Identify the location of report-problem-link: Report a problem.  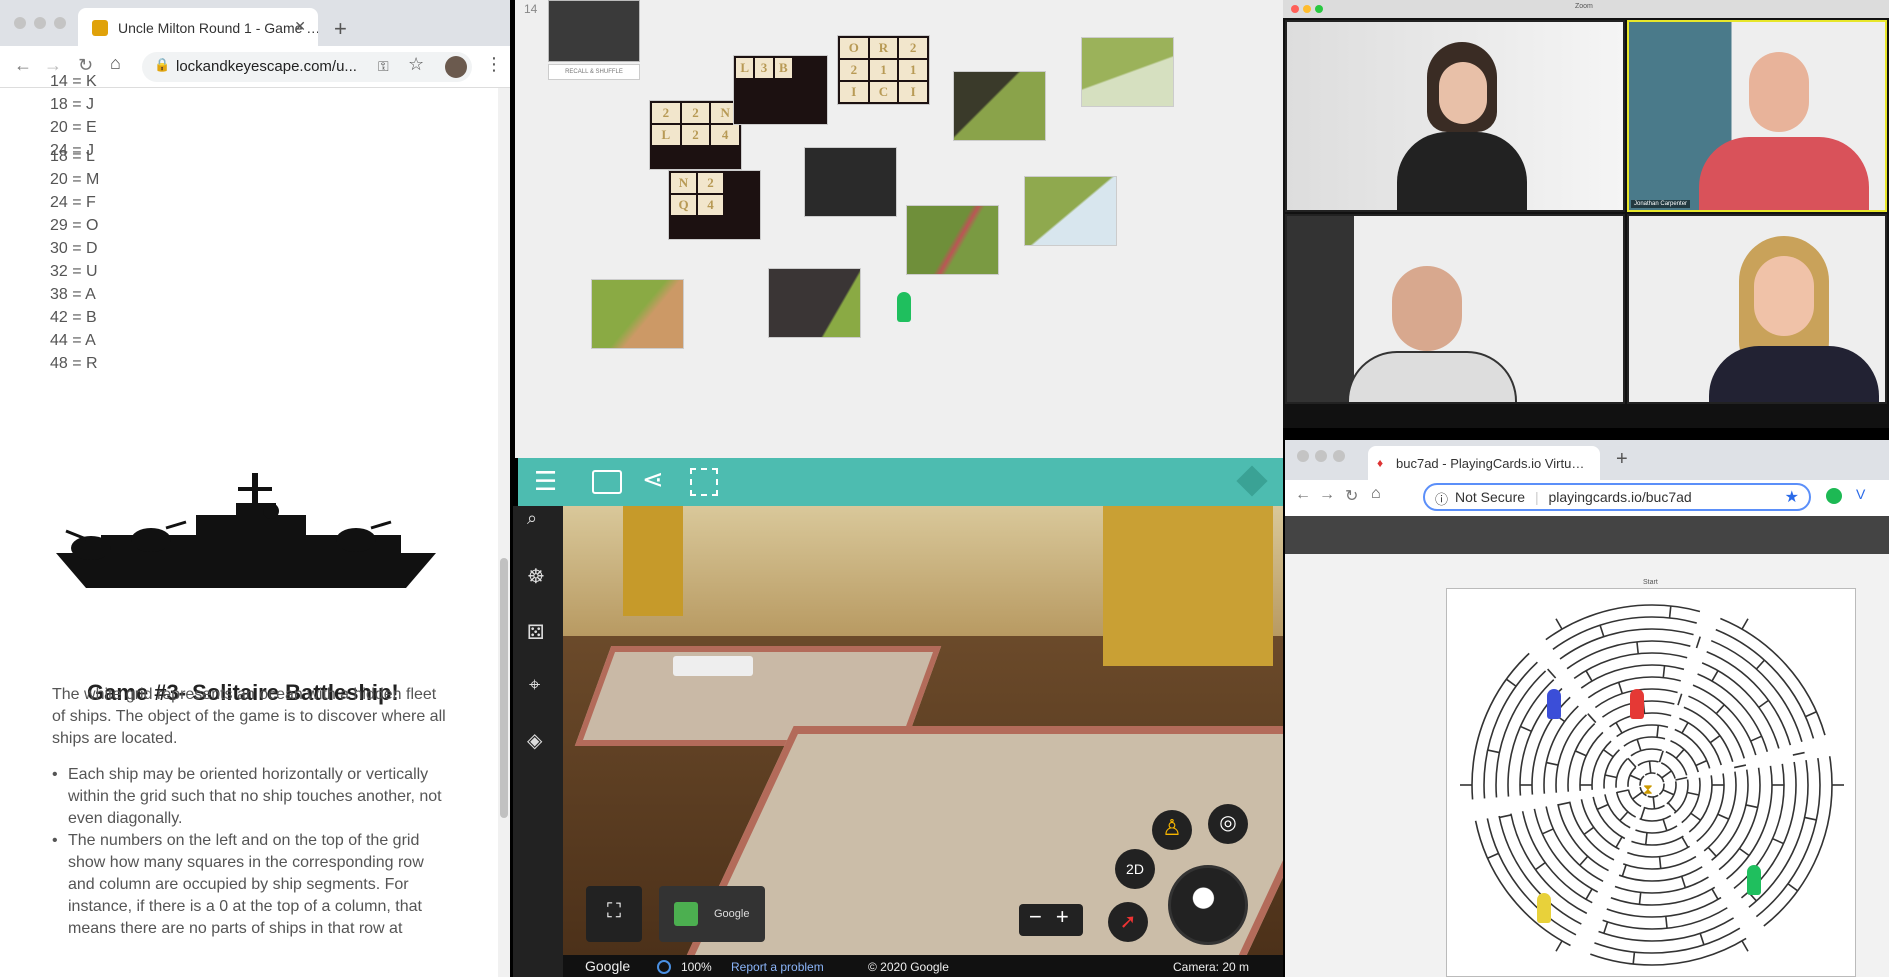
(777, 967).